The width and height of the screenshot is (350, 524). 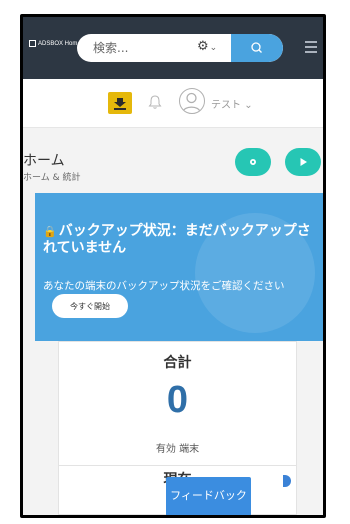 I want to click on backup-status-subtext: あなたの端末のバックアップ状況をご確認ください, so click(x=164, y=286).